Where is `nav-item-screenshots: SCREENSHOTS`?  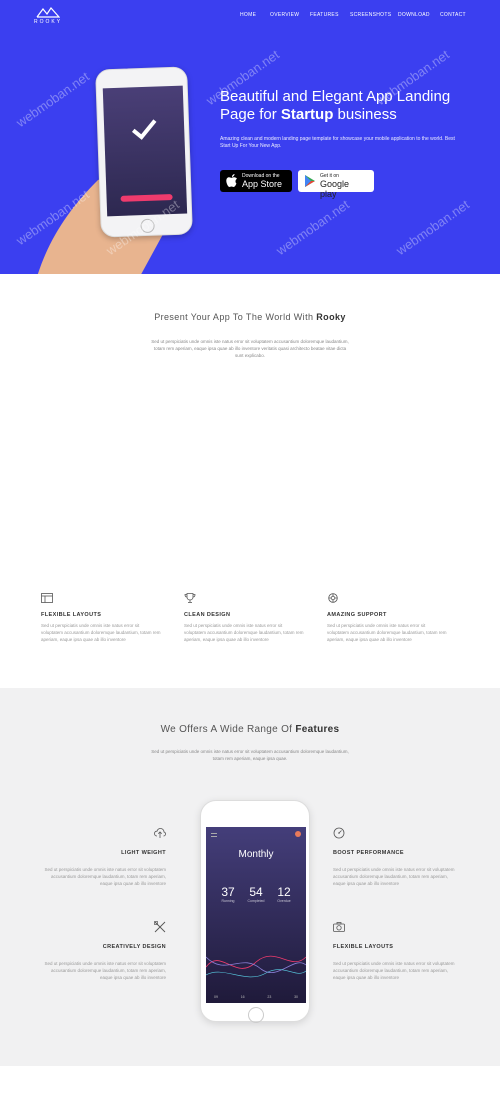 nav-item-screenshots: SCREENSHOTS is located at coordinates (370, 15).